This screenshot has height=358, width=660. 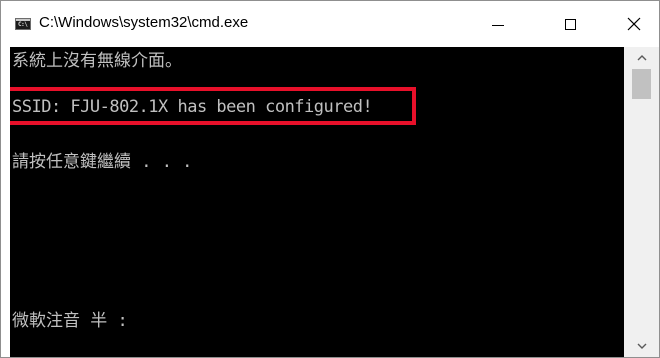 I want to click on chevron-up-icon, so click(x=641, y=58).